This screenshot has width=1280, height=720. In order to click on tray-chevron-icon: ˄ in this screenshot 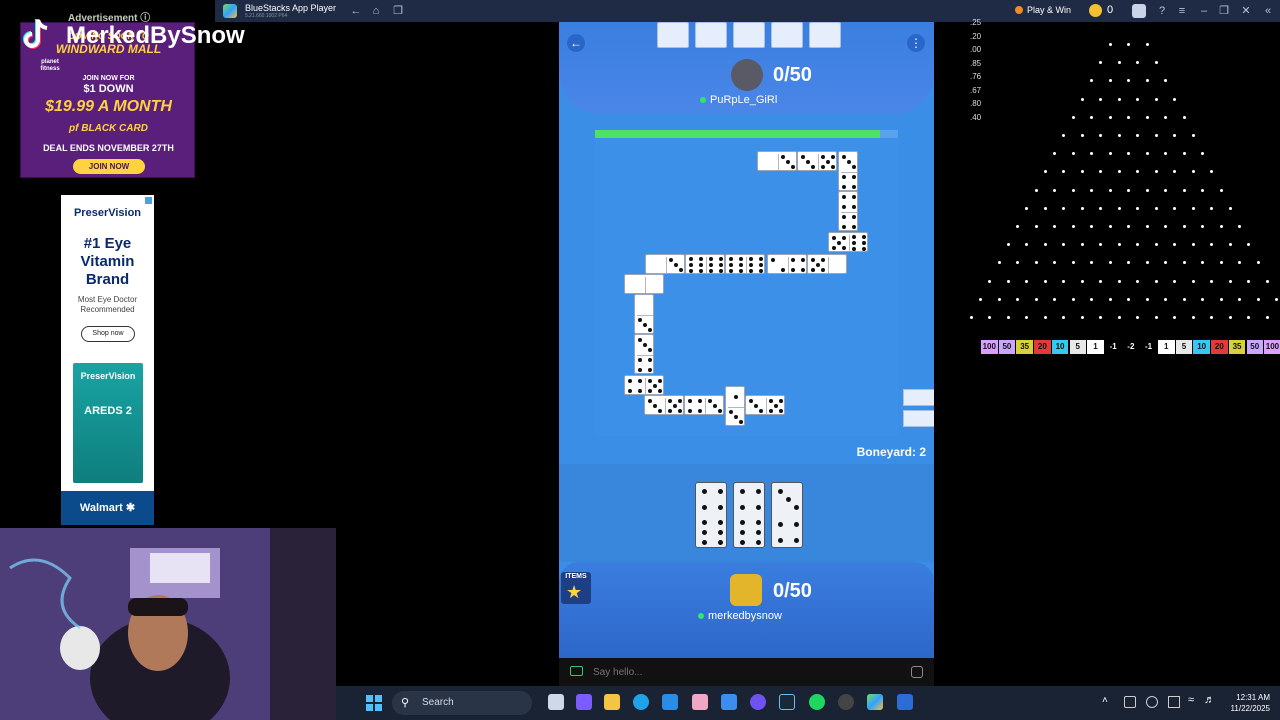, I will do `click(1105, 700)`.